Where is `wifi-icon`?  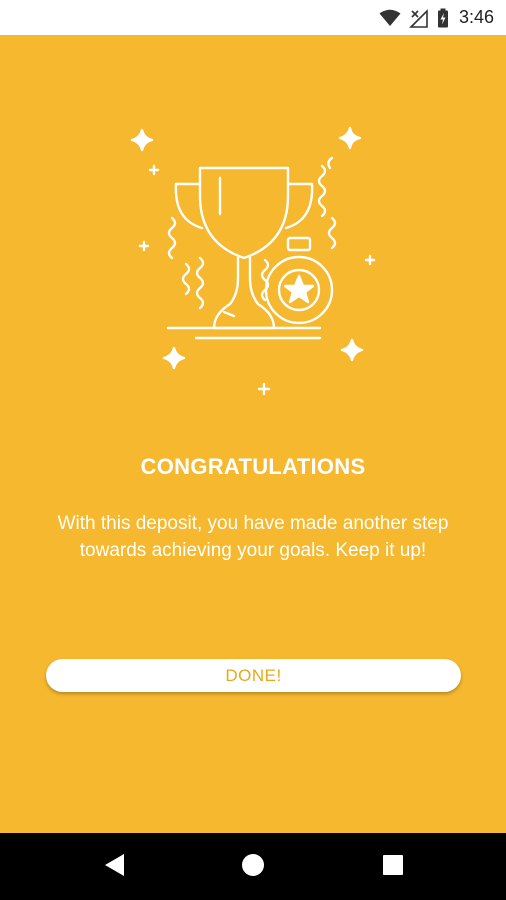
wifi-icon is located at coordinates (390, 18).